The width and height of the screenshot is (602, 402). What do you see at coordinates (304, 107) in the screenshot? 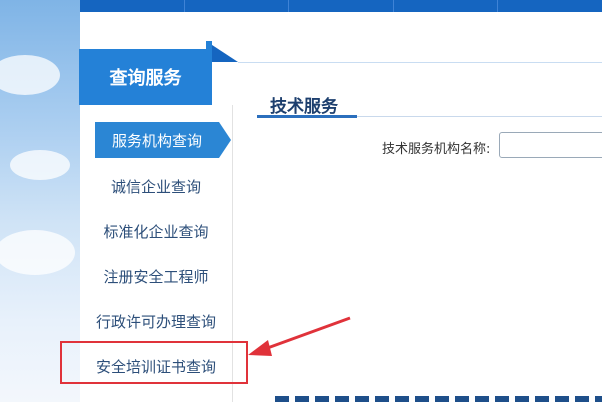
I see `section-title: 技术服务` at bounding box center [304, 107].